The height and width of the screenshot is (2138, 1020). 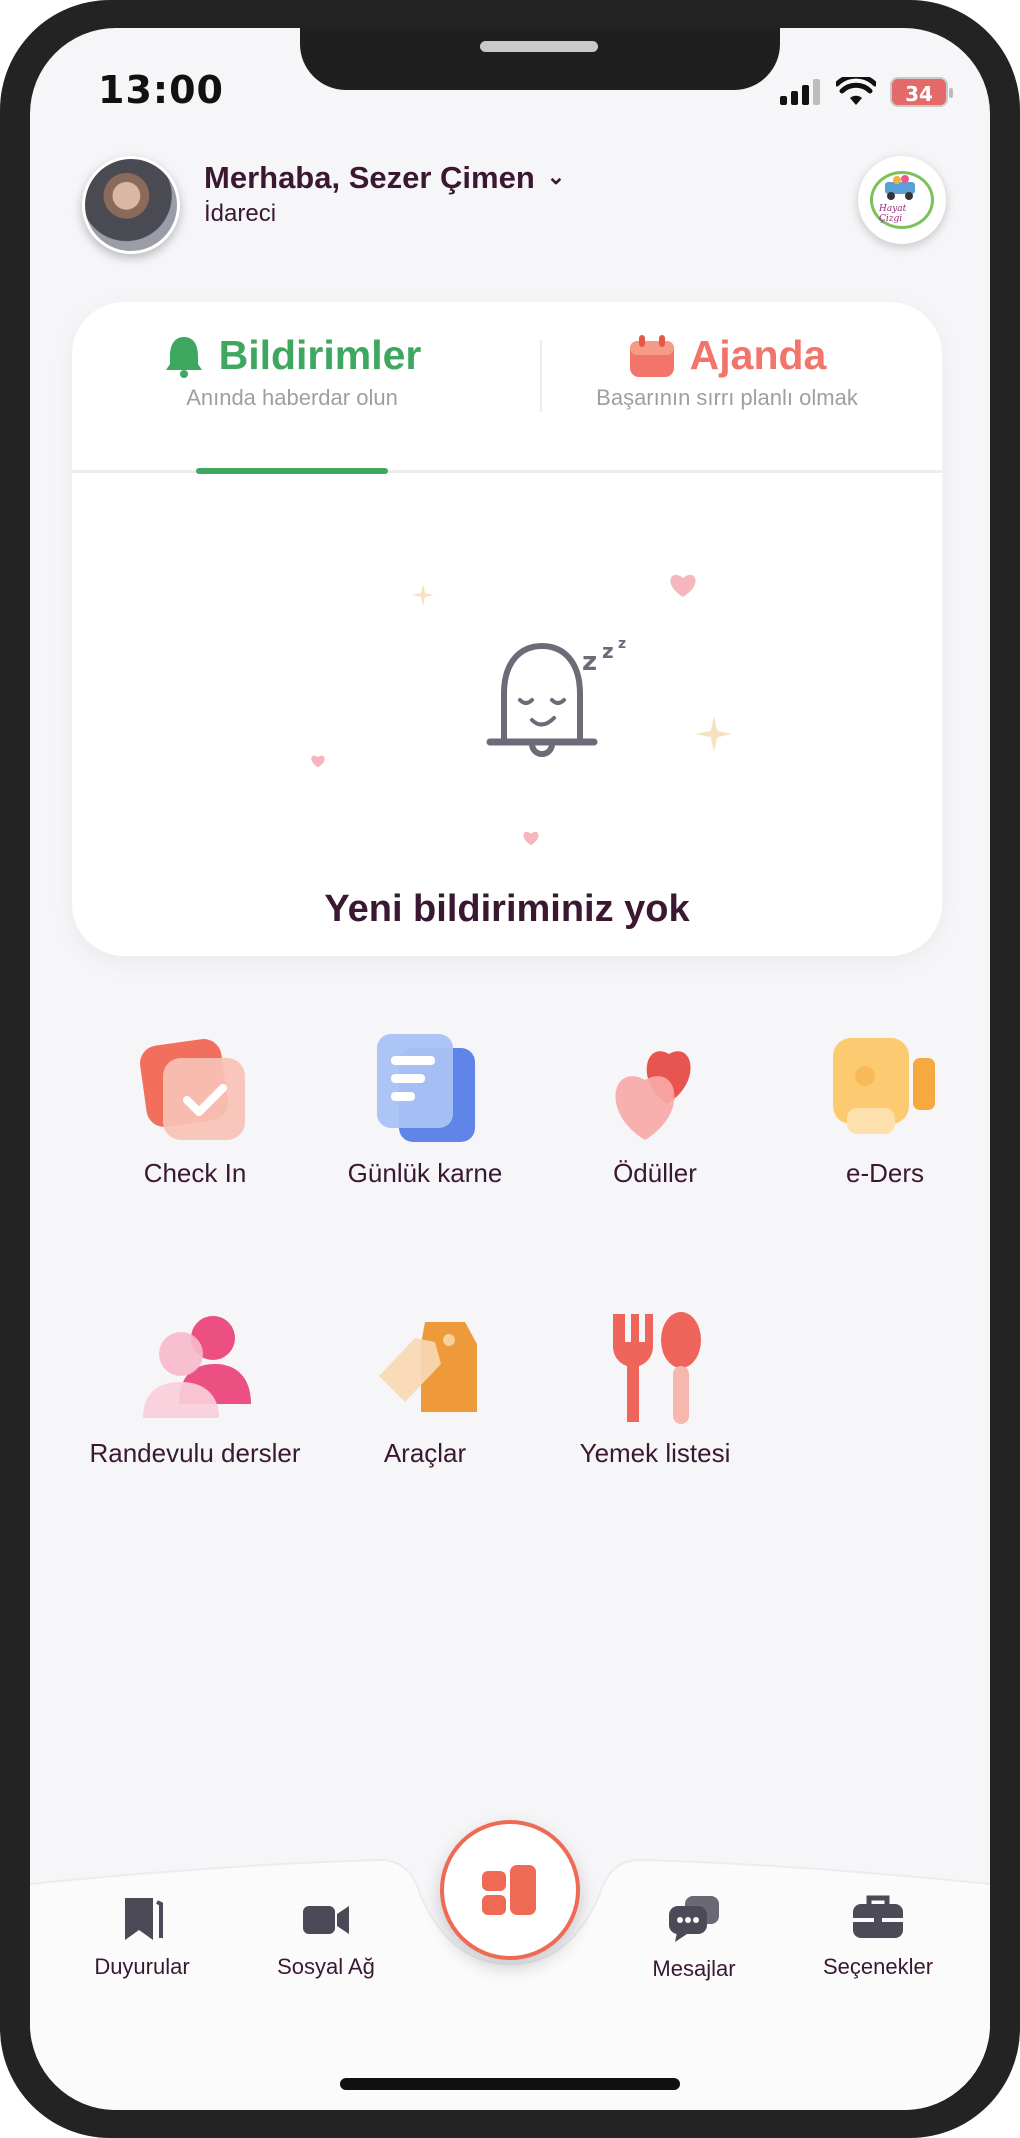 I want to click on briefcase-icon, so click(x=878, y=1916).